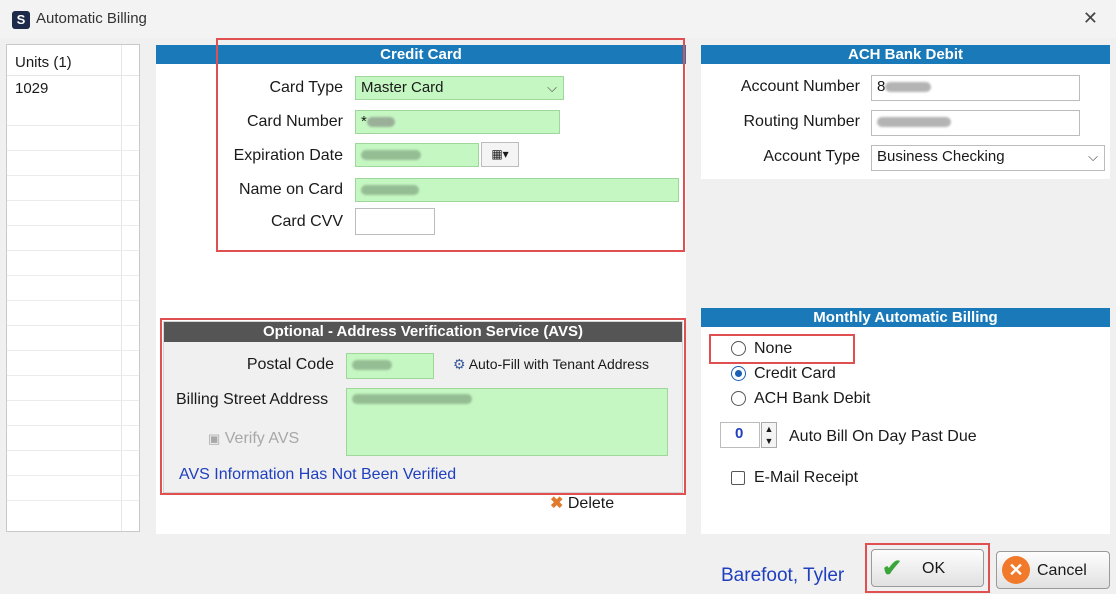 The image size is (1116, 594). What do you see at coordinates (738, 478) in the screenshot?
I see `email-receipt-checkbox` at bounding box center [738, 478].